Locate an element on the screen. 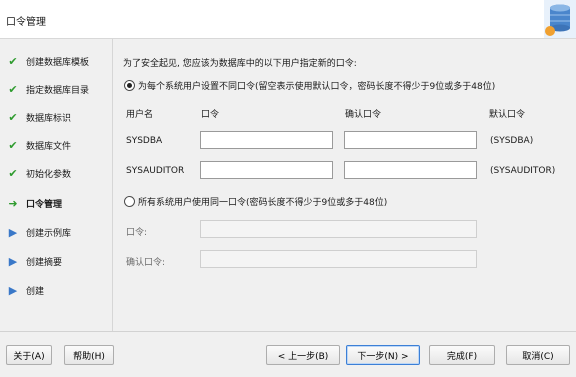 This screenshot has height=377, width=576. step-label: 创建摘要 is located at coordinates (44, 262).